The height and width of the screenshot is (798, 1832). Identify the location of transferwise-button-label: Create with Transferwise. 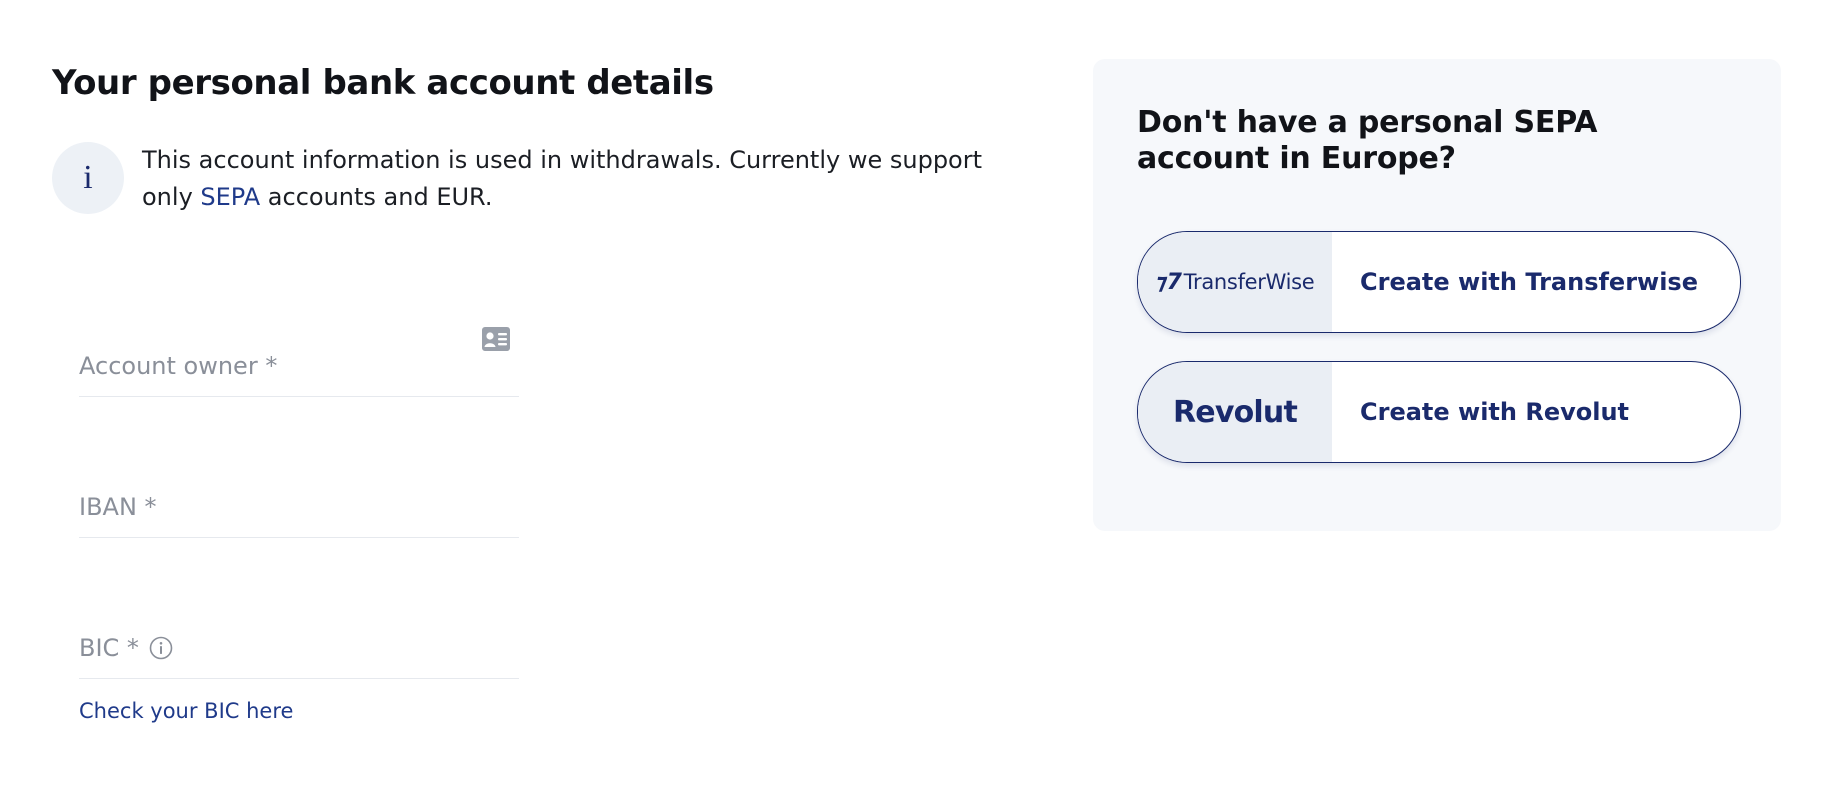
(1529, 282).